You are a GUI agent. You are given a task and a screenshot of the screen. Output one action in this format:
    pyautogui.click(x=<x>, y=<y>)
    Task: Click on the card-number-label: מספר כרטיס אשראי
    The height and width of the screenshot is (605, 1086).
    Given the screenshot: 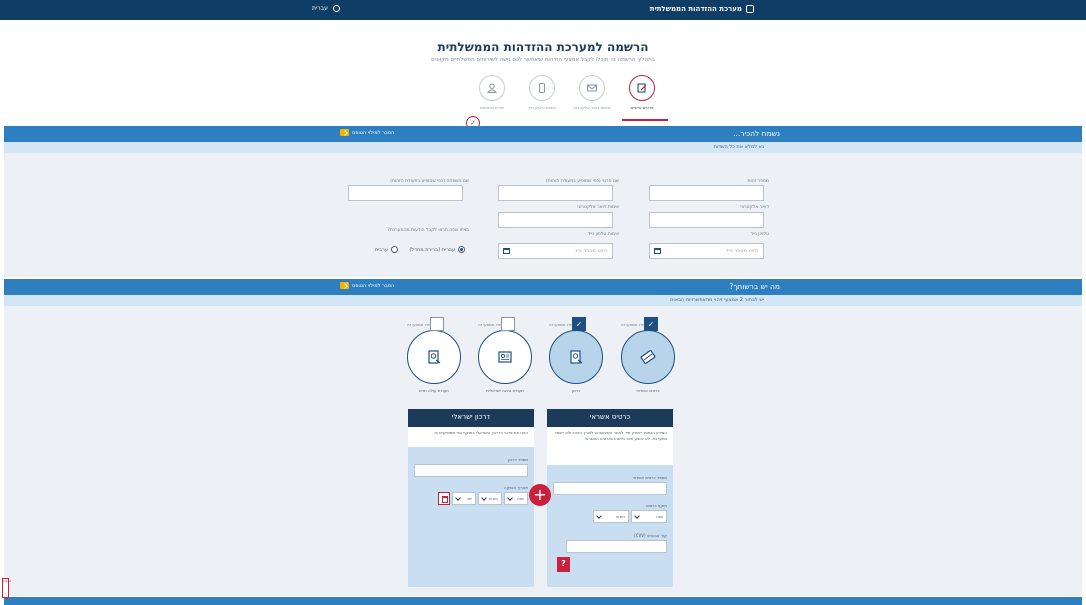 What is the action you would take?
    pyautogui.click(x=649, y=477)
    